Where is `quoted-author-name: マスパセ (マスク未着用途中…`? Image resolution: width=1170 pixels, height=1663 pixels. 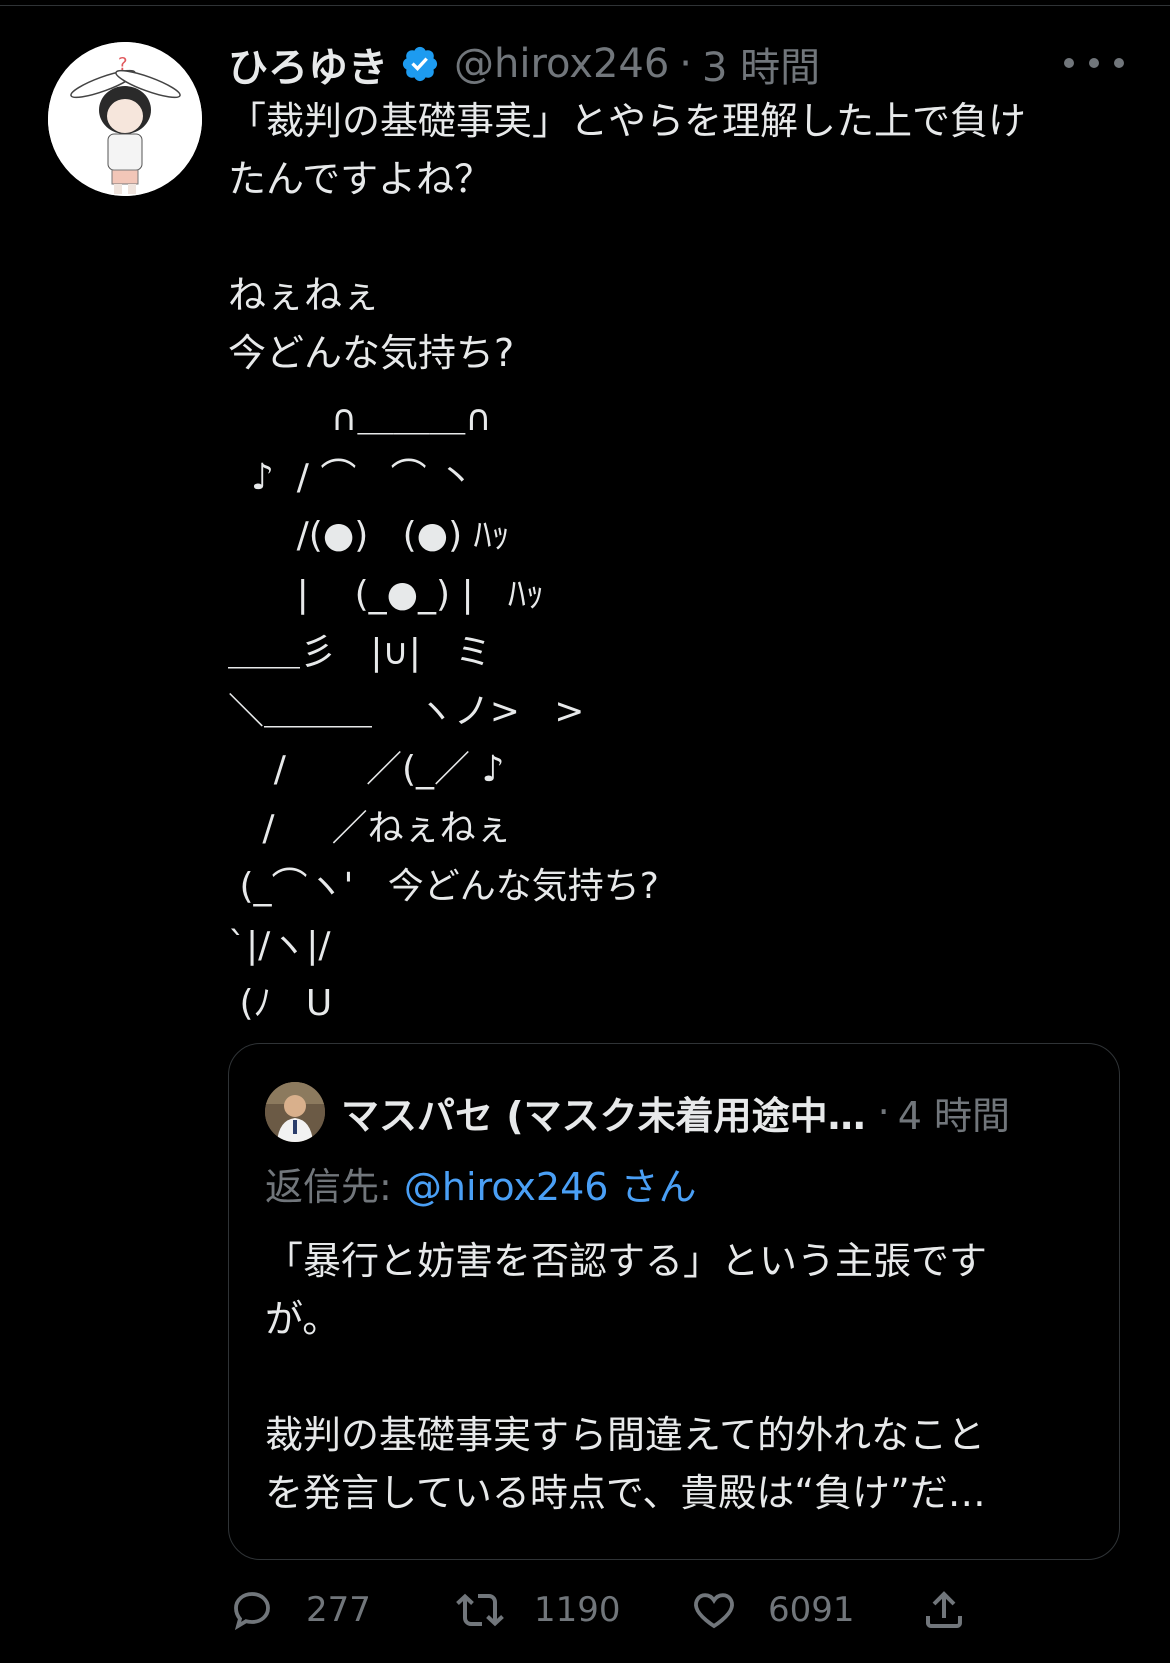 quoted-author-name: マスパセ (マスク未着用途中… is located at coordinates (603, 1112).